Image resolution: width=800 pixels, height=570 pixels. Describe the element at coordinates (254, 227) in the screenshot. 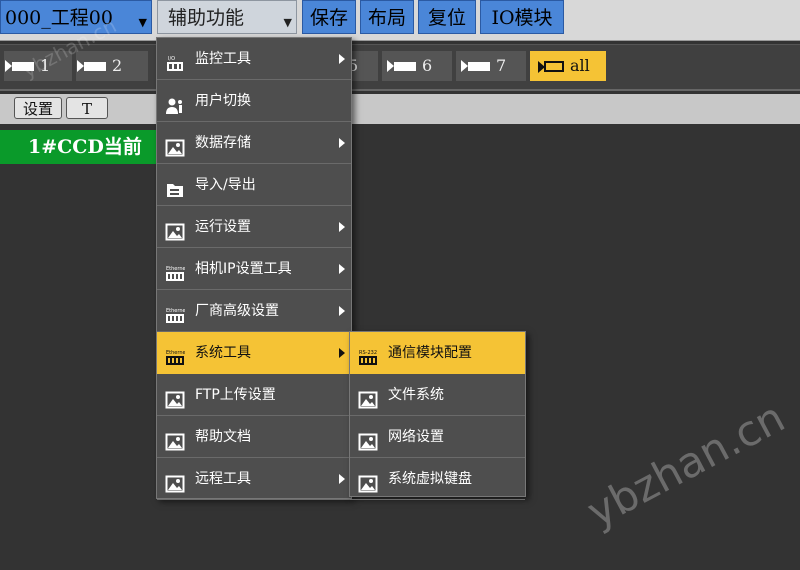

I see `menu-item: 运行设置` at that location.